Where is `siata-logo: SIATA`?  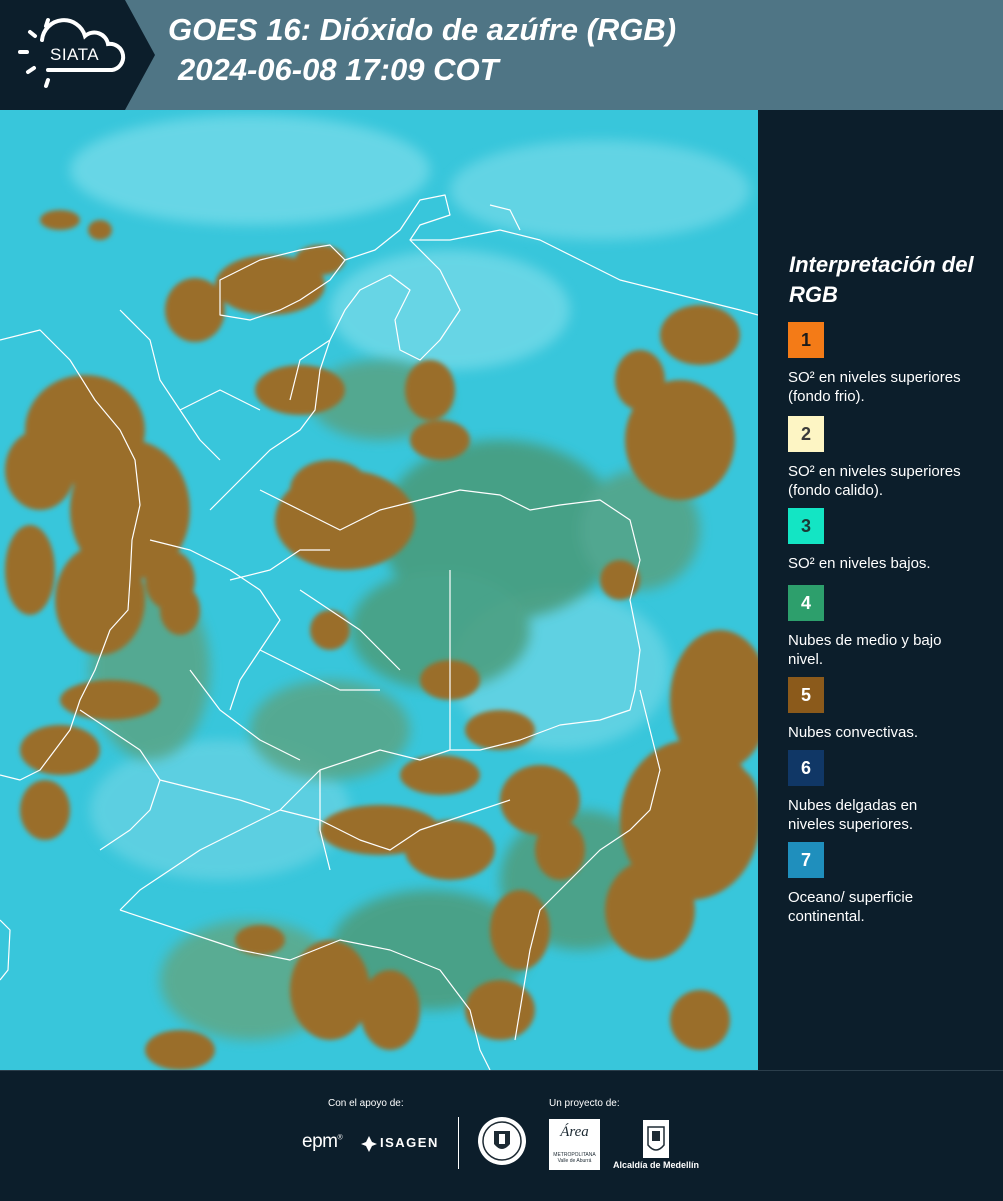 siata-logo: SIATA is located at coordinates (77, 55).